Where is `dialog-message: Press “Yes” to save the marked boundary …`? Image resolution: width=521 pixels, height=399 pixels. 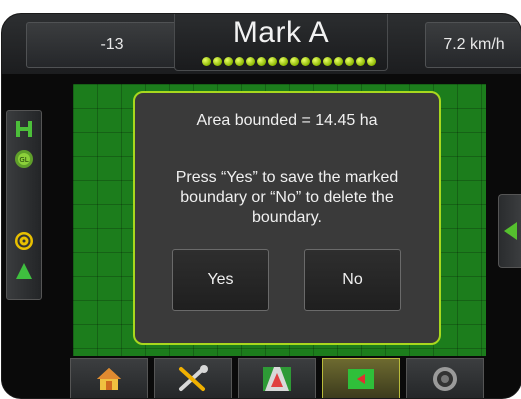 dialog-message: Press “Yes” to save the marked boundary … is located at coordinates (287, 197).